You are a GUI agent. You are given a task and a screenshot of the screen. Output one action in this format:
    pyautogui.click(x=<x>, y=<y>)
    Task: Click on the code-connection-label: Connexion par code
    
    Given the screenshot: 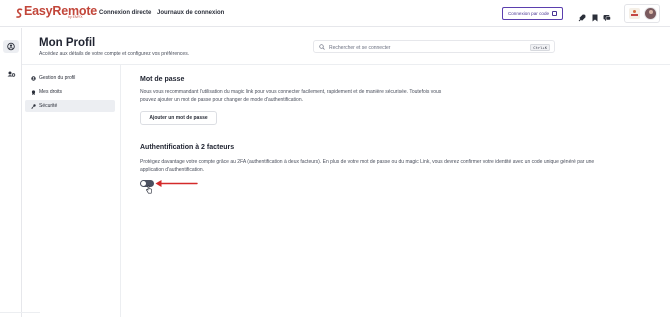 What is the action you would take?
    pyautogui.click(x=528, y=13)
    